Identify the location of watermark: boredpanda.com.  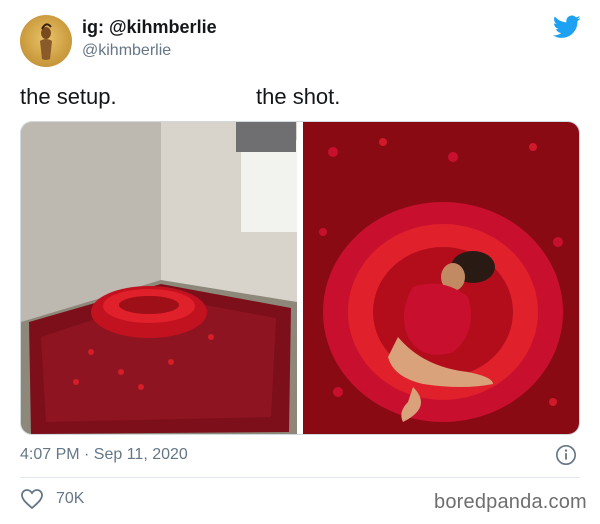
(510, 502).